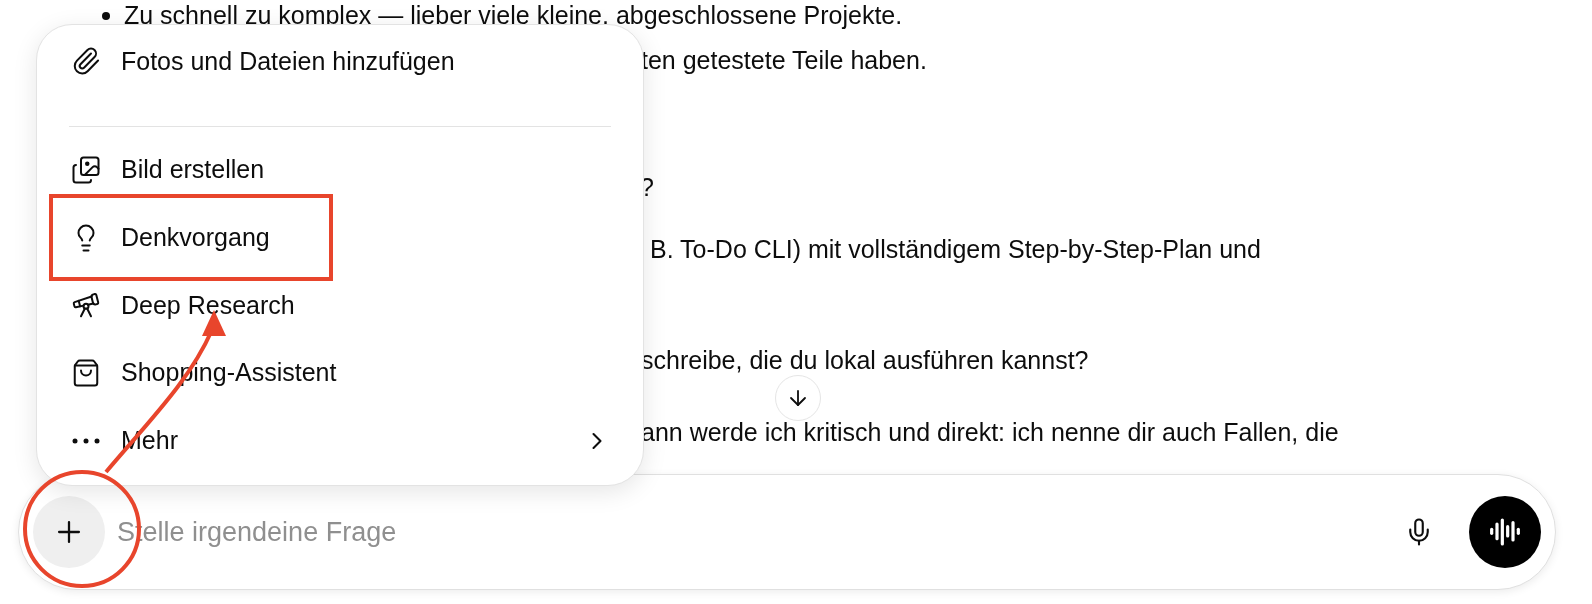 The height and width of the screenshot is (604, 1592). What do you see at coordinates (86, 372) in the screenshot?
I see `shopping-bag-icon` at bounding box center [86, 372].